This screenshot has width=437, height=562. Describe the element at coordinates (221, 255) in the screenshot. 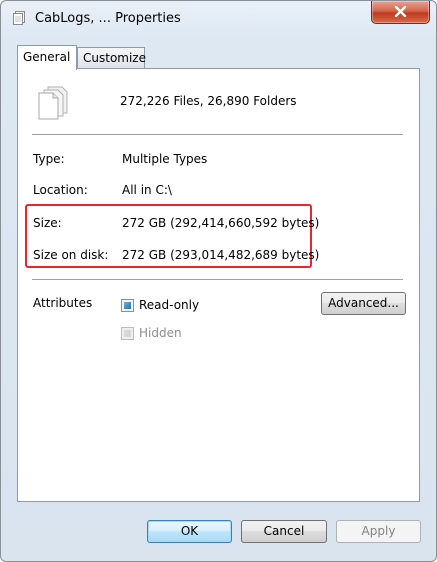

I see `size-on-disk-value: 272 GB (293,014,482,689 bytes)` at that location.